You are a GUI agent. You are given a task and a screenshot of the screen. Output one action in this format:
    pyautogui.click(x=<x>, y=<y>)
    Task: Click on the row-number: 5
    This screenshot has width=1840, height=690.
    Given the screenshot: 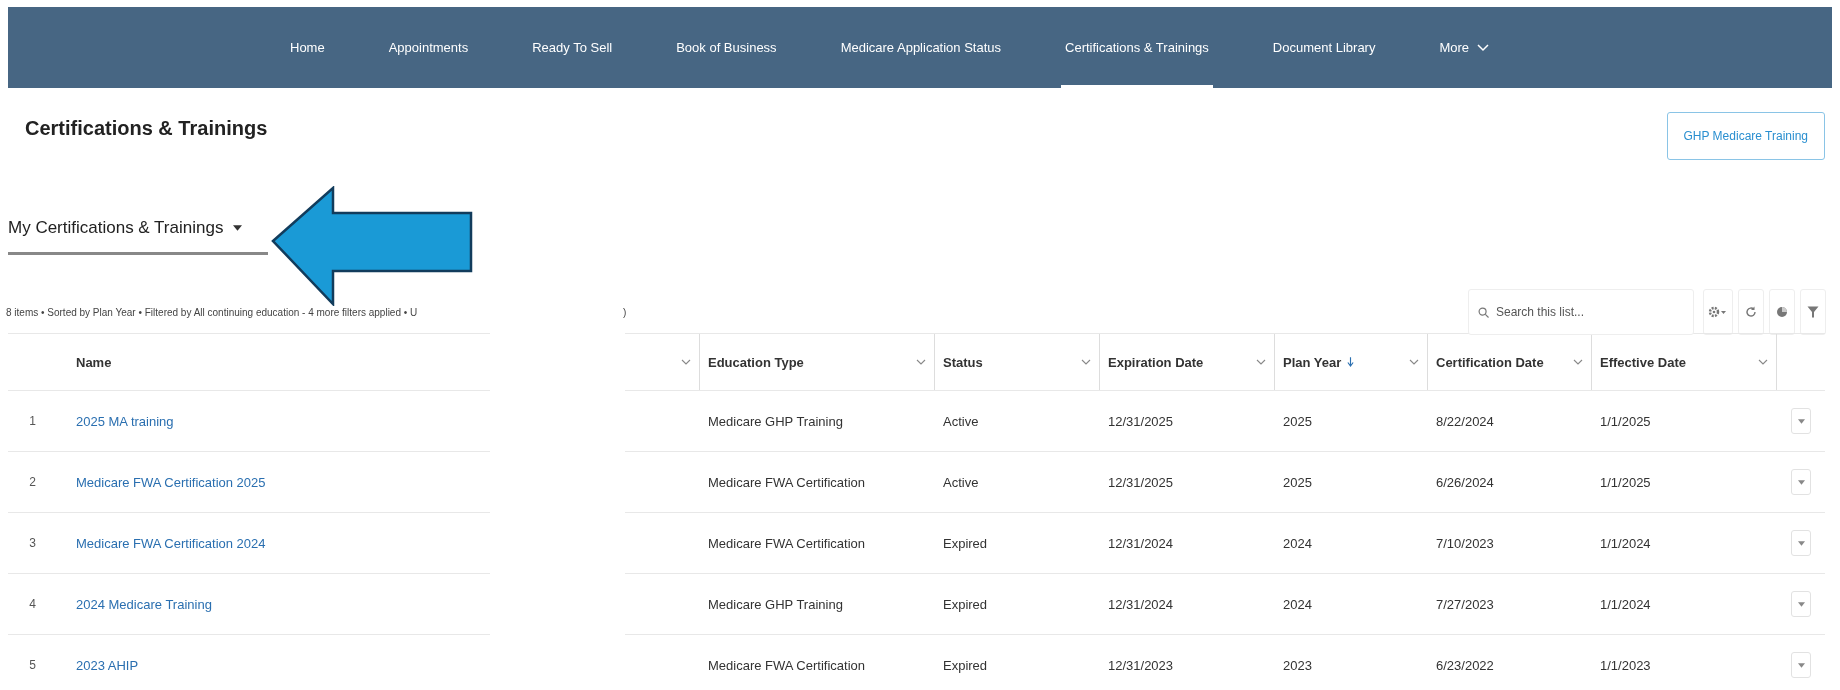 What is the action you would take?
    pyautogui.click(x=32, y=665)
    